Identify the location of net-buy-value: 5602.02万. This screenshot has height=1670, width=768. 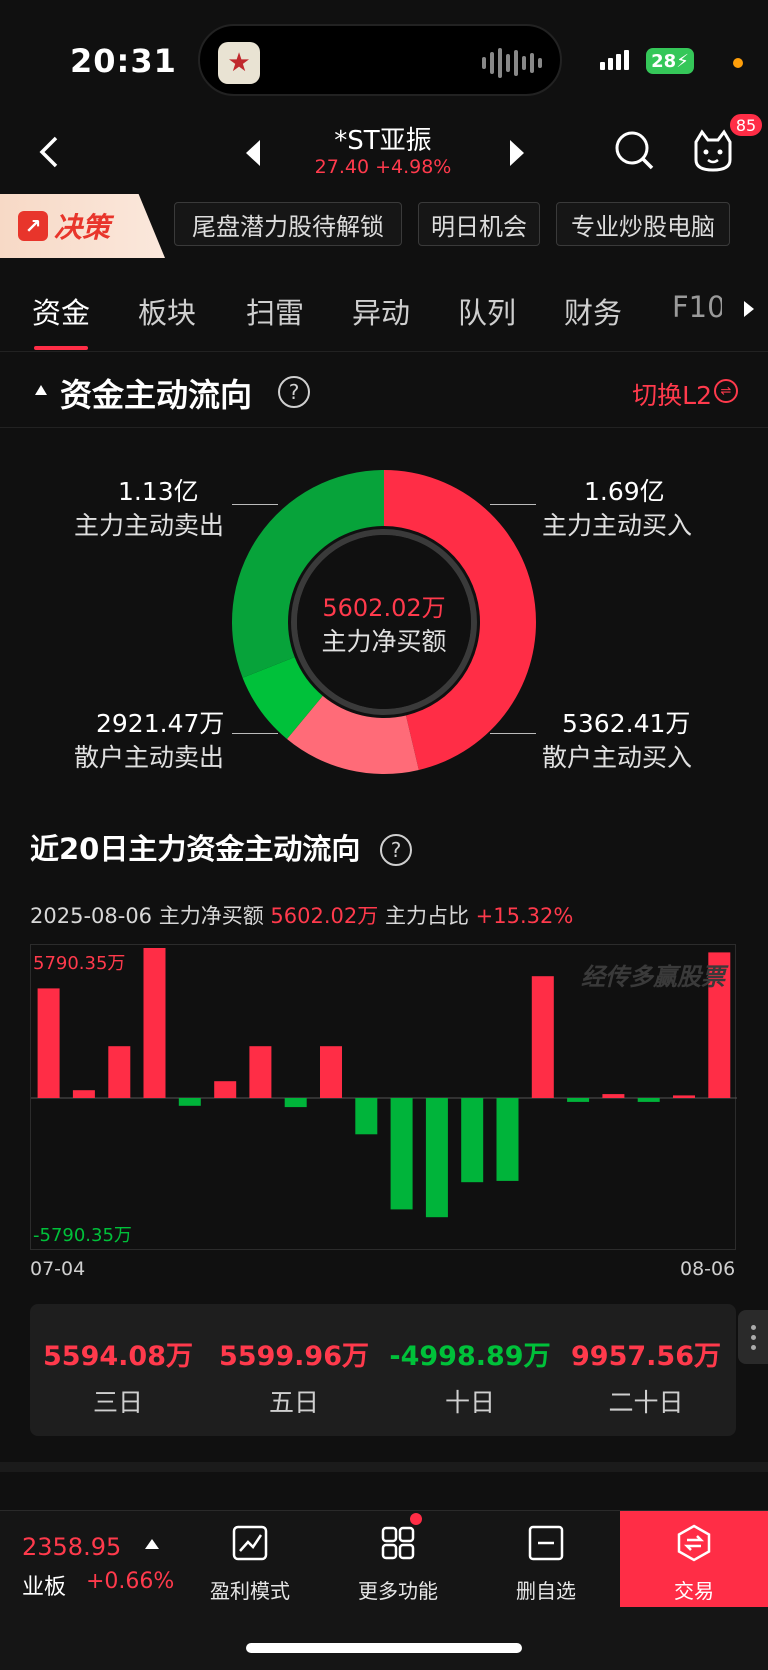
(384, 608).